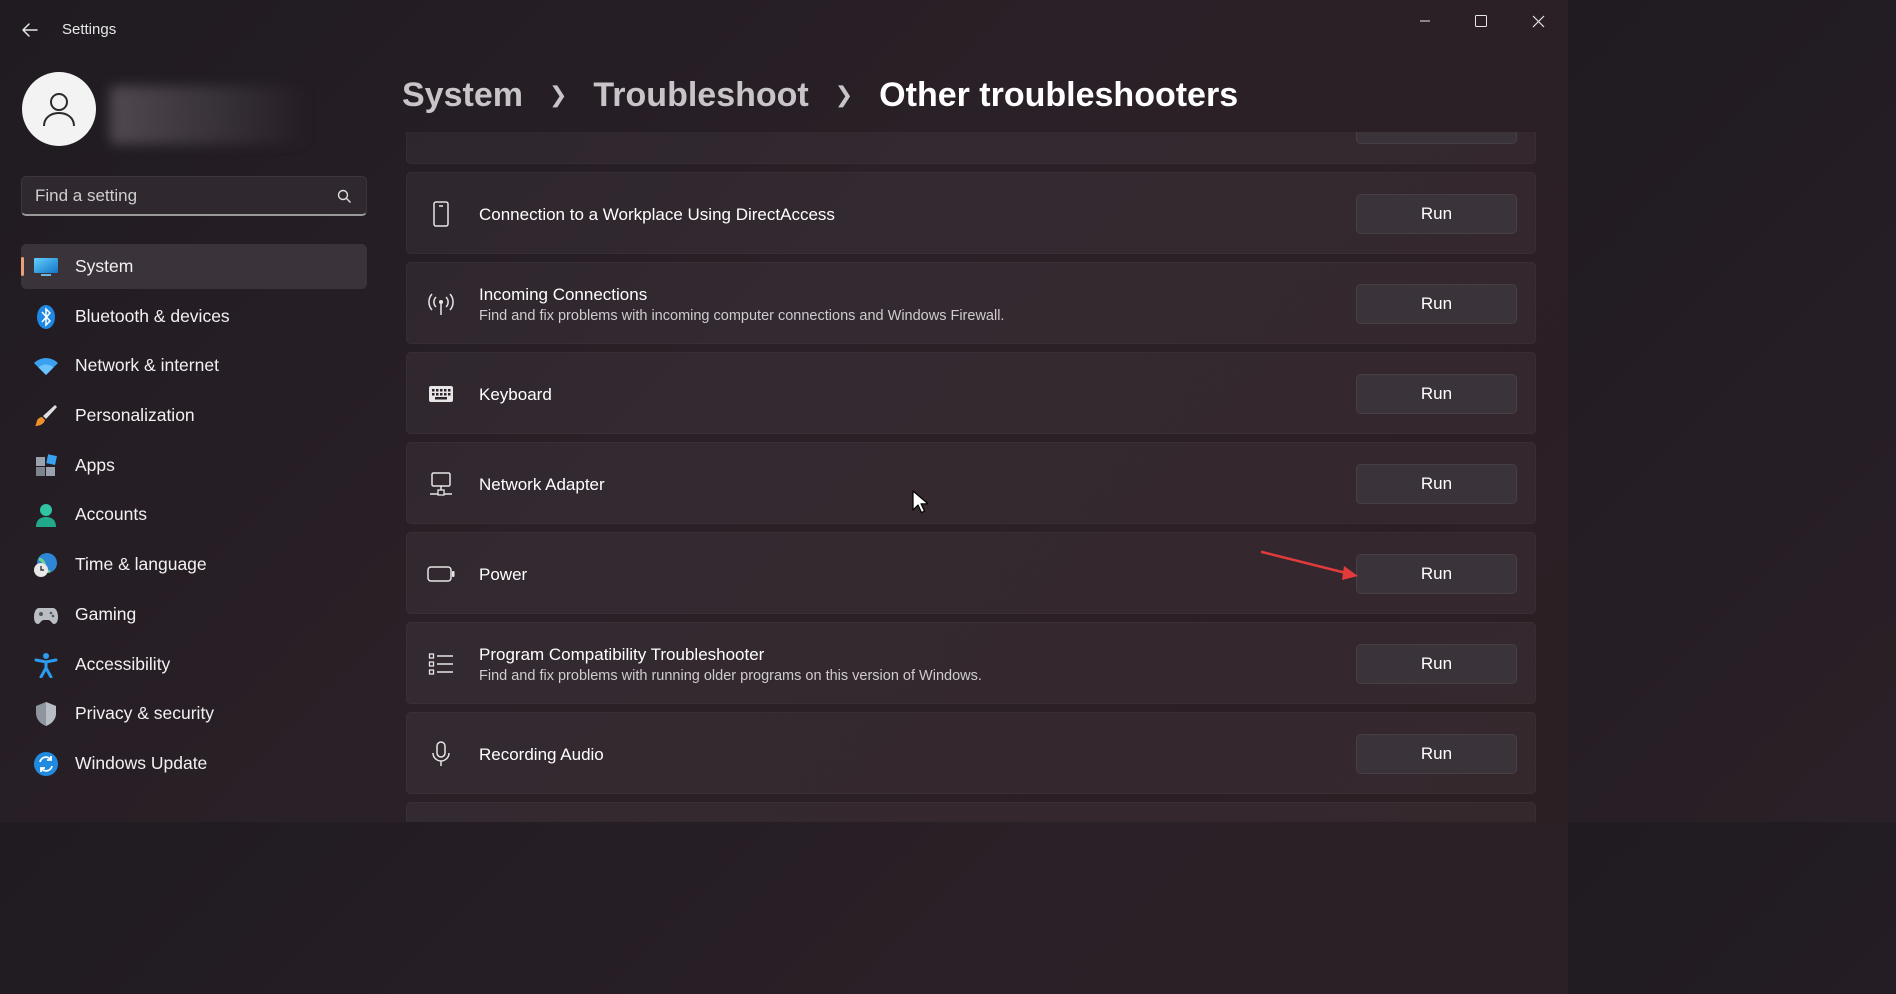  What do you see at coordinates (141, 564) in the screenshot?
I see `sidebar-item-label: Time & language` at bounding box center [141, 564].